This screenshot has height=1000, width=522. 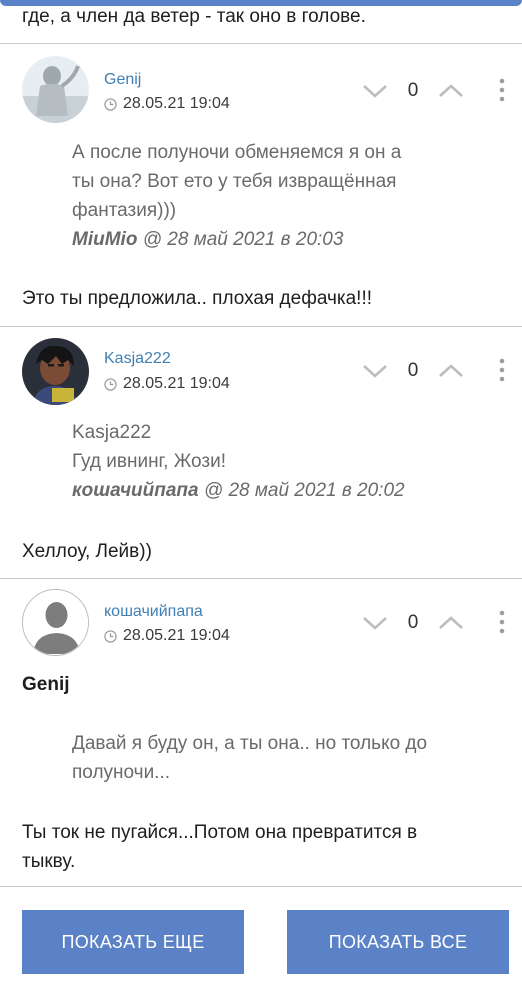 I want to click on comment-author: кошачийпапа, so click(x=153, y=612).